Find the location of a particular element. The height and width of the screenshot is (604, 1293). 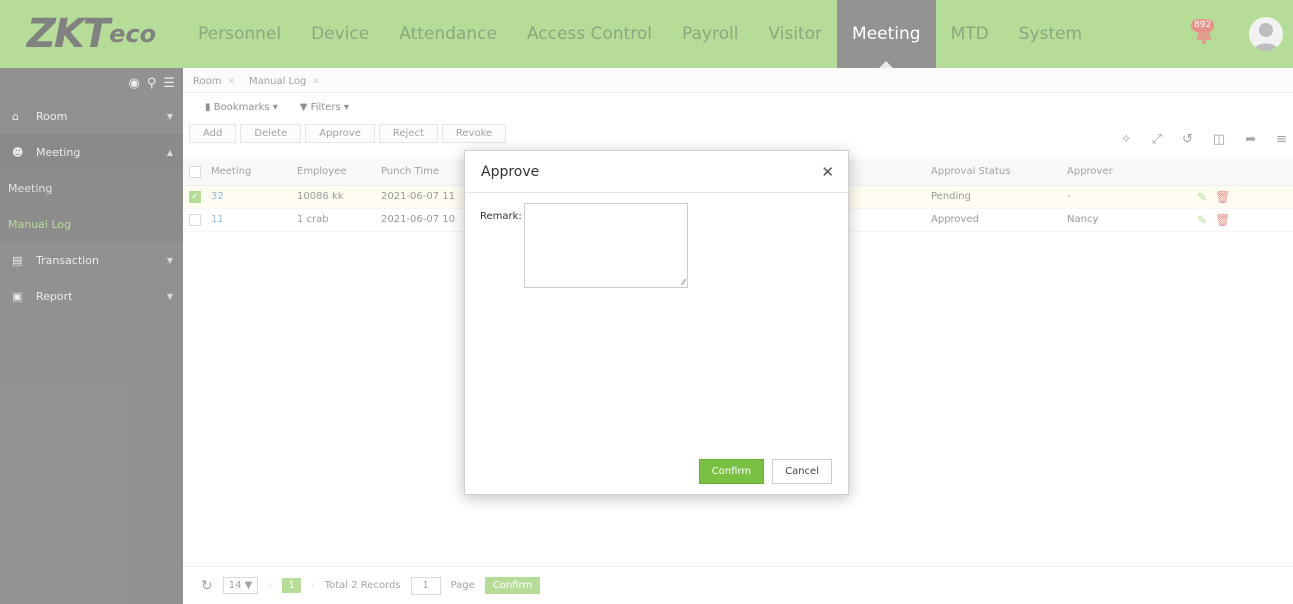

dialog-body: Remark: is located at coordinates (656, 323).